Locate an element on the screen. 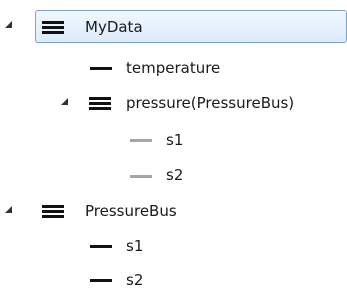 The width and height of the screenshot is (347, 290). tree-node-pressure-s2: s2 is located at coordinates (174, 175).